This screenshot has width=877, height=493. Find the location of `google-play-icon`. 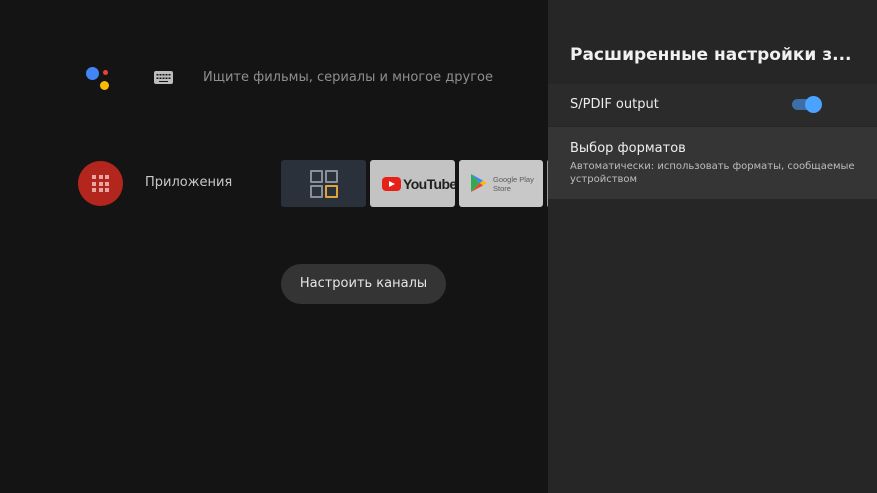

google-play-icon is located at coordinates (479, 183).